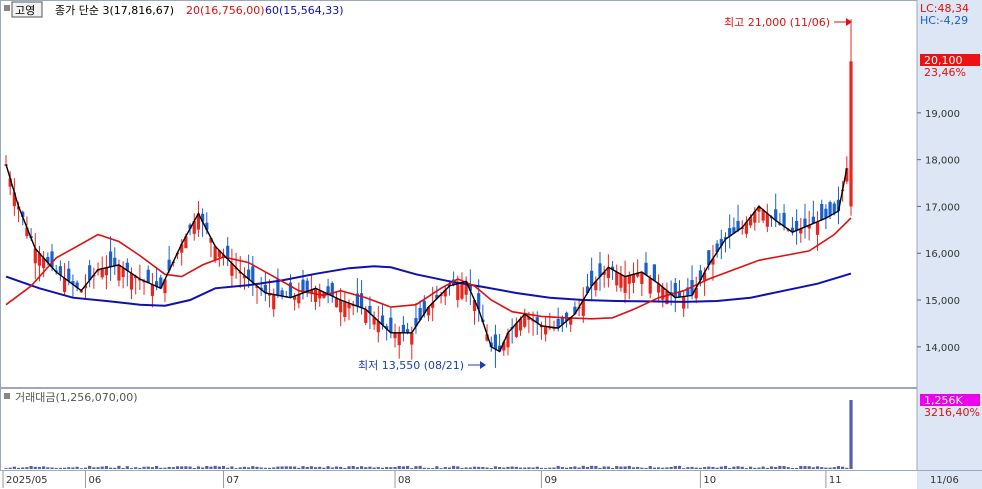  Describe the element at coordinates (709, 480) in the screenshot. I see `date-tick-label: 10` at that location.